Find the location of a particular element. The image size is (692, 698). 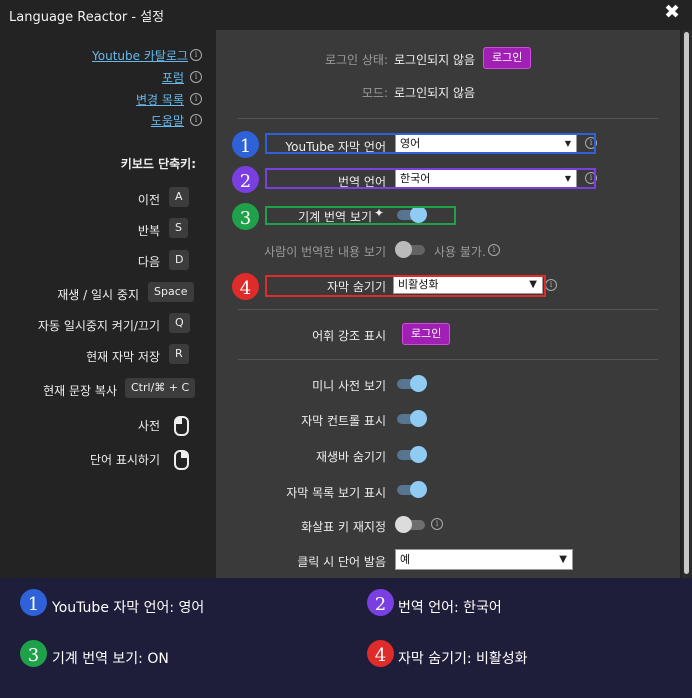

annotation-marker-2: 2 is located at coordinates (245, 179).